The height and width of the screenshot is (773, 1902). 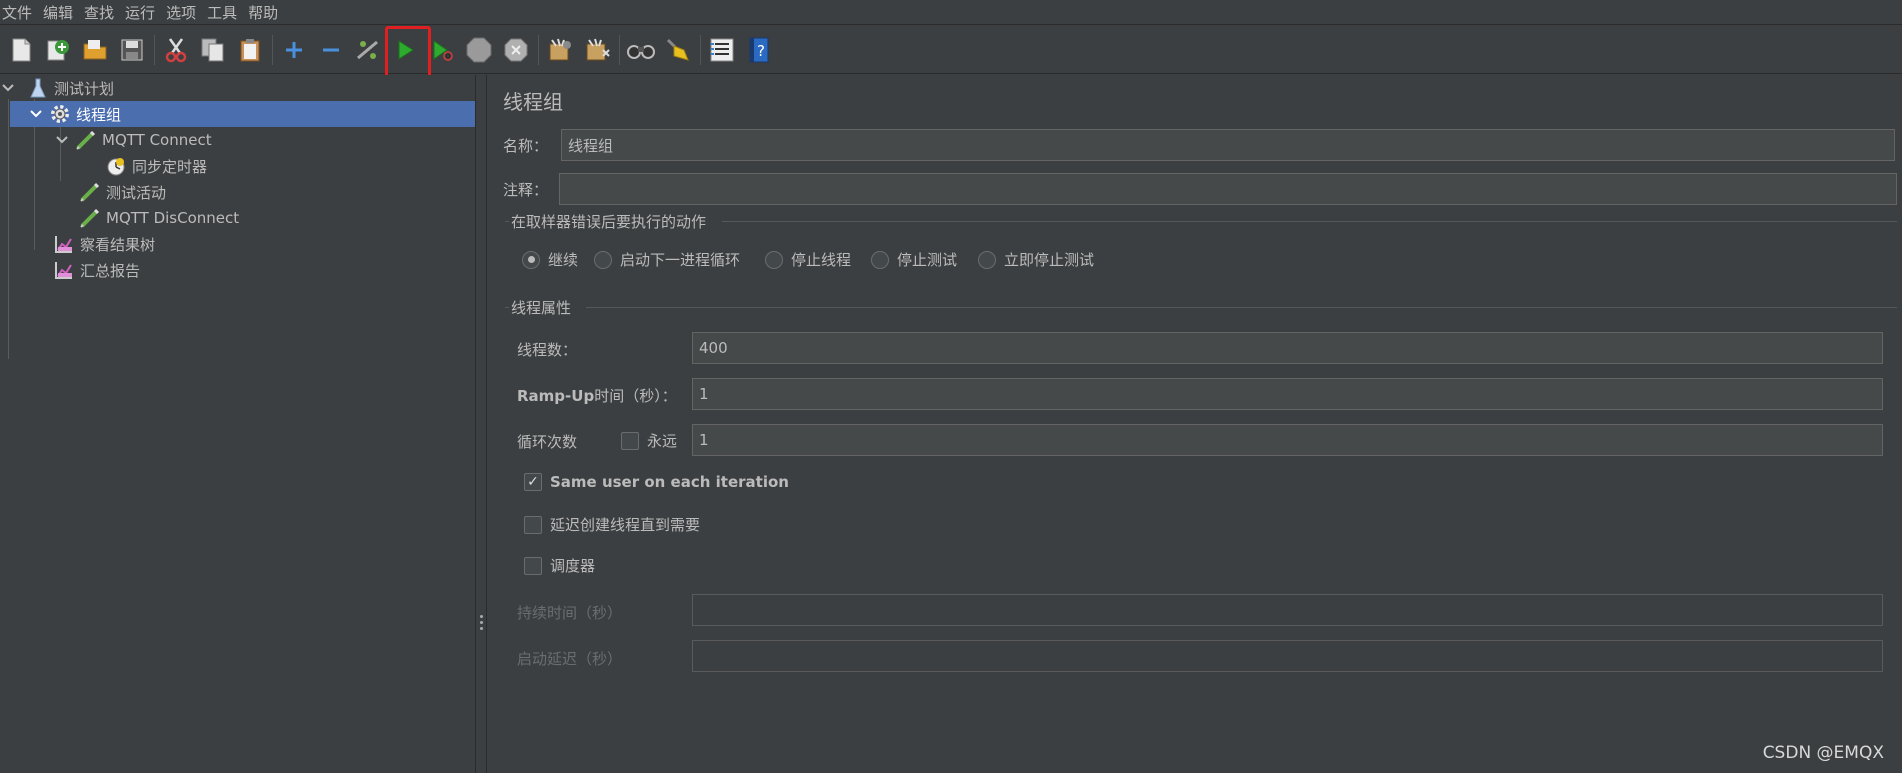 I want to click on name-label: 名称：, so click(x=526, y=146).